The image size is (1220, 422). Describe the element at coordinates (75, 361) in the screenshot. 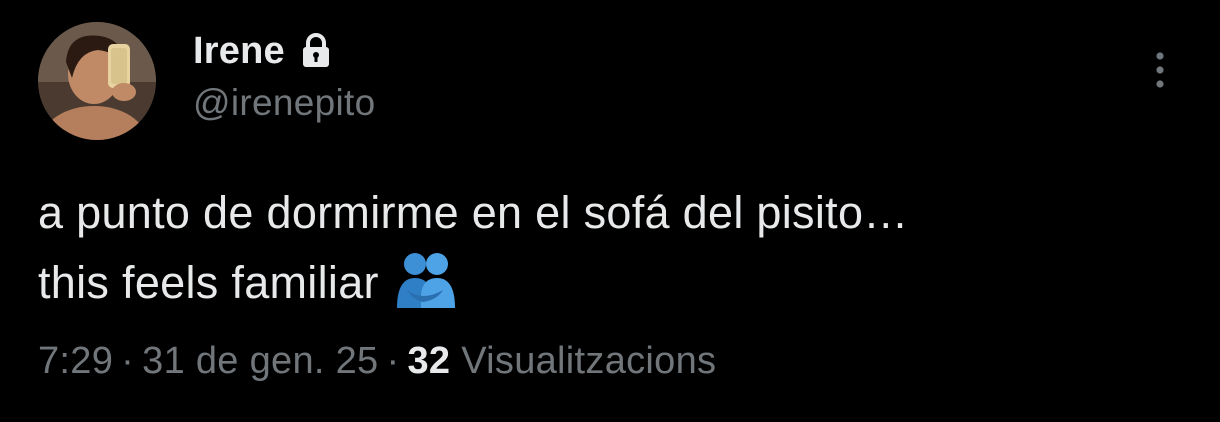

I see `tweet-time: 7:29` at that location.